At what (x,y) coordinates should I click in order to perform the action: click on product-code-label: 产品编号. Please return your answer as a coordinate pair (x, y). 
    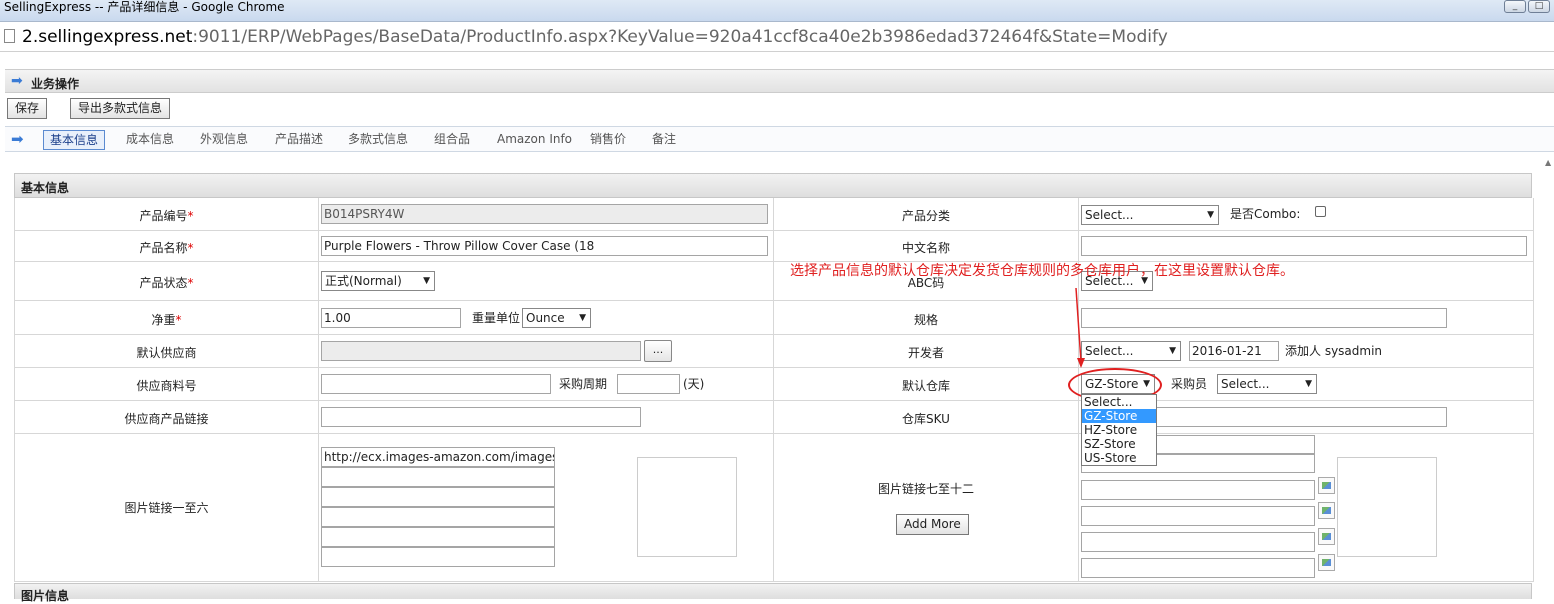
    Looking at the image, I should click on (163, 216).